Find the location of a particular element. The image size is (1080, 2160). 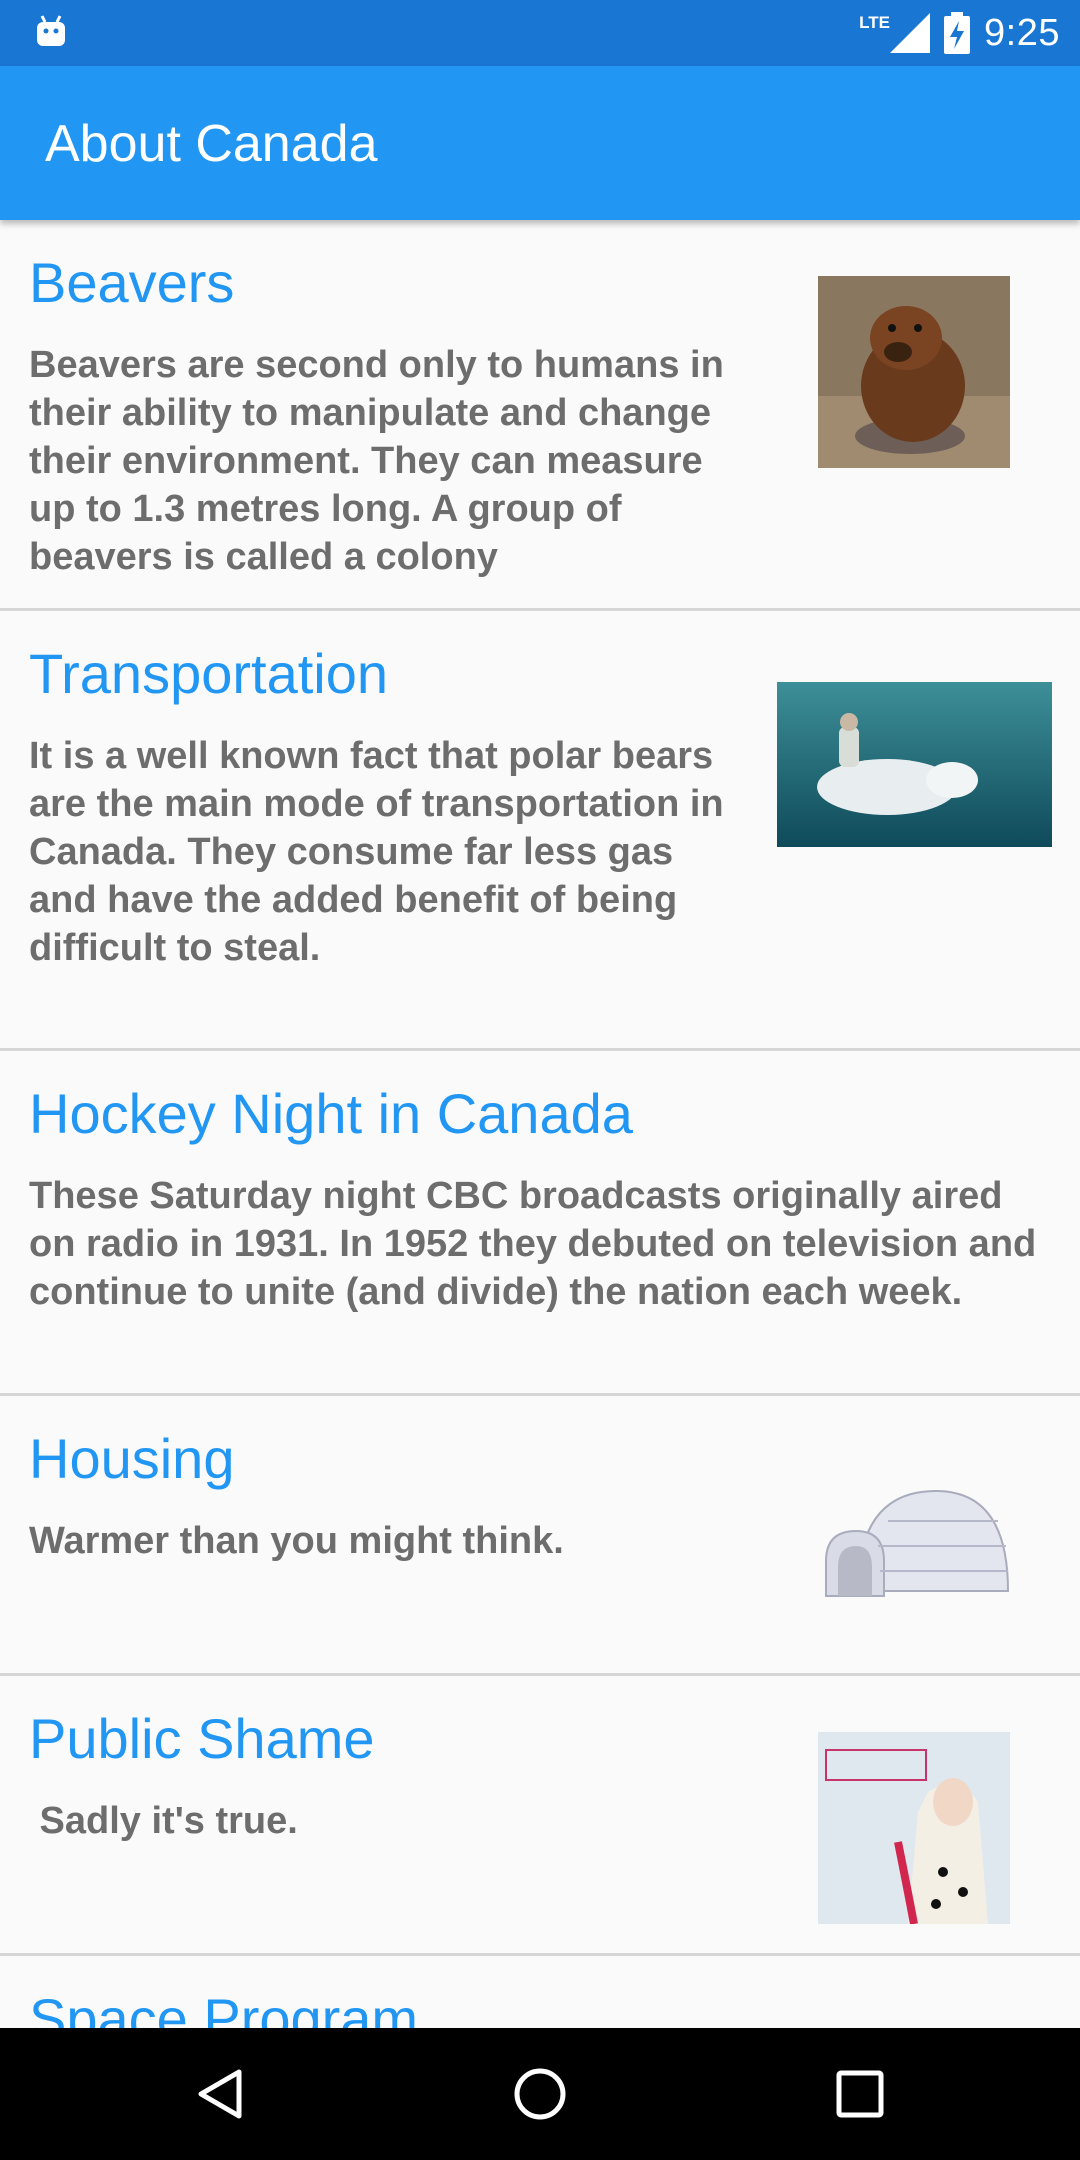

item-title: Transportation is located at coordinates (208, 673).